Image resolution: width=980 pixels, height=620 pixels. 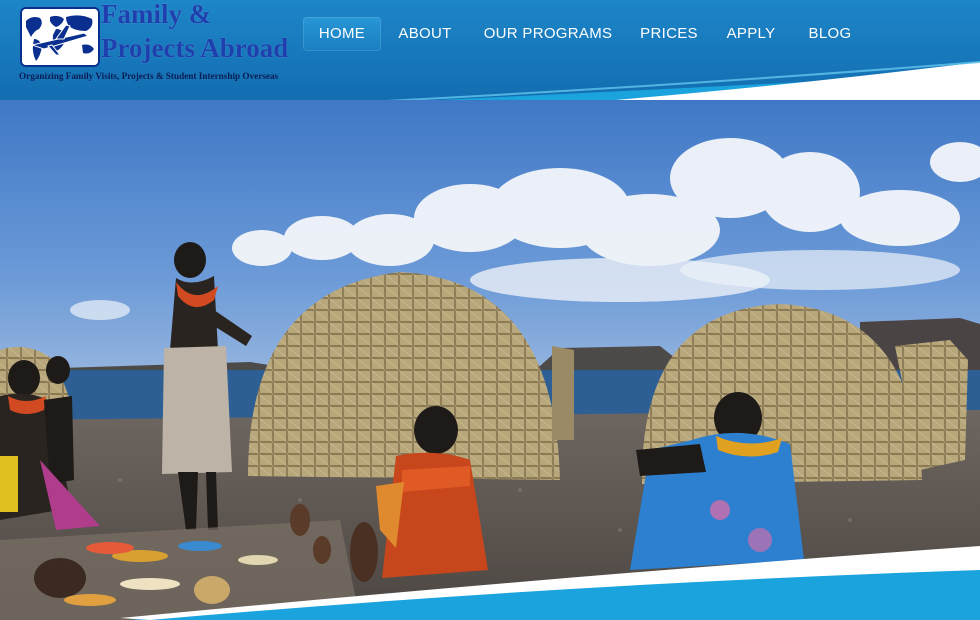 I want to click on brand-title-line2: Projects Abroad, so click(x=195, y=48).